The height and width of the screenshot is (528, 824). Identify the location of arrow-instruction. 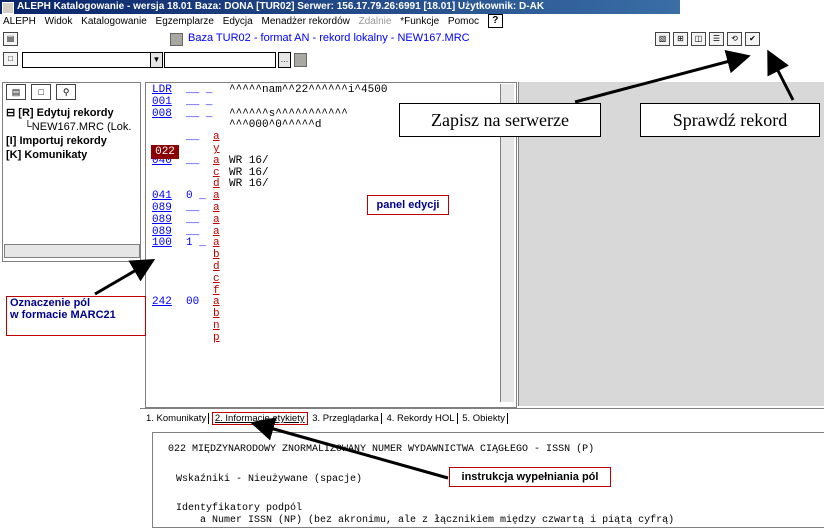
(349, 448).